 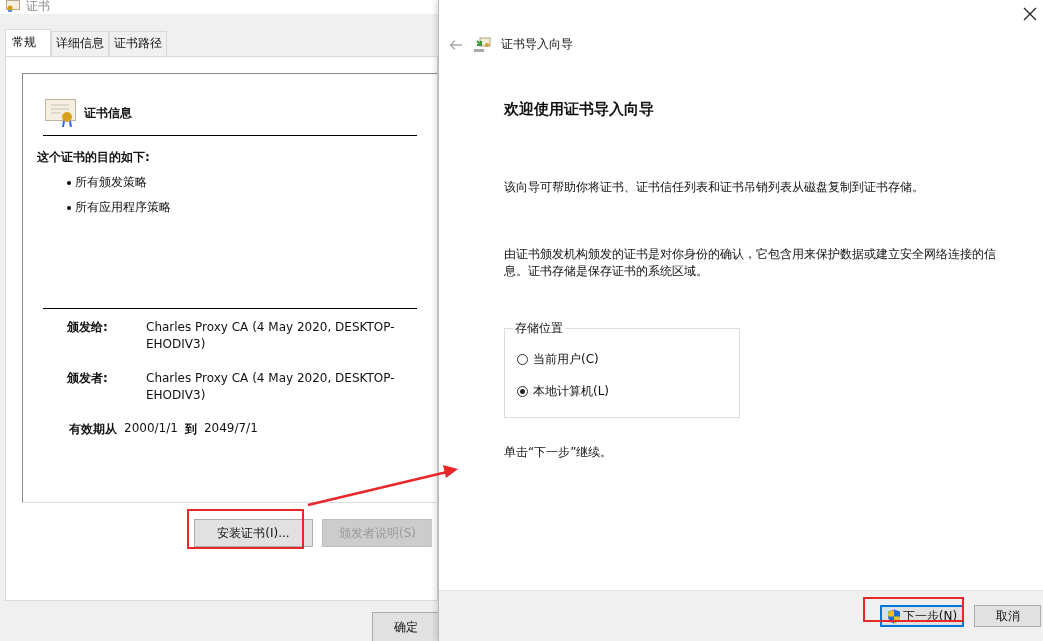 I want to click on purpose-heading: 这个证书的目的如下:, so click(x=94, y=157).